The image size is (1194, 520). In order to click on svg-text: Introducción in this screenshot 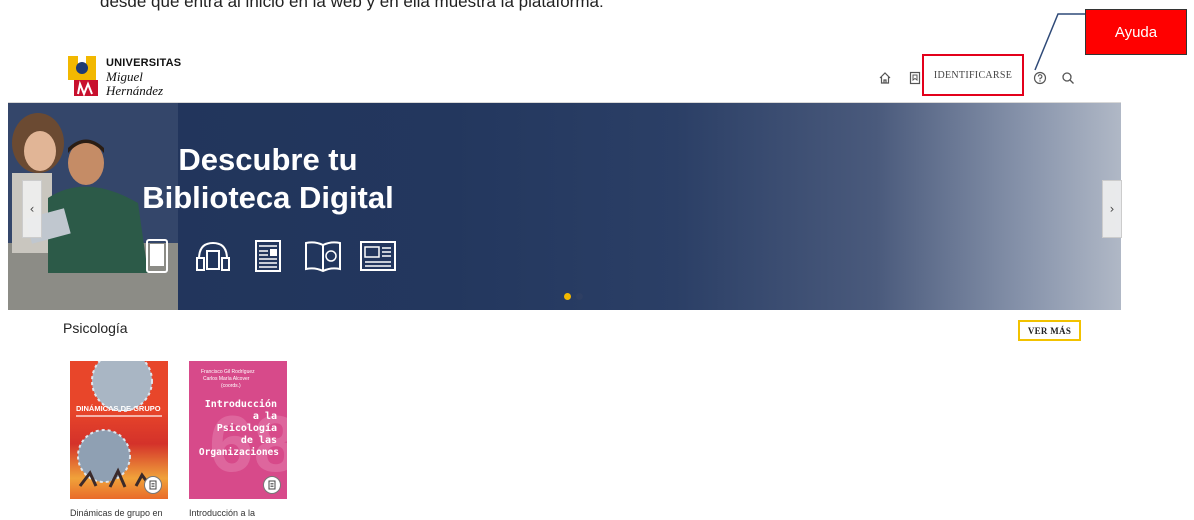, I will do `click(241, 404)`.